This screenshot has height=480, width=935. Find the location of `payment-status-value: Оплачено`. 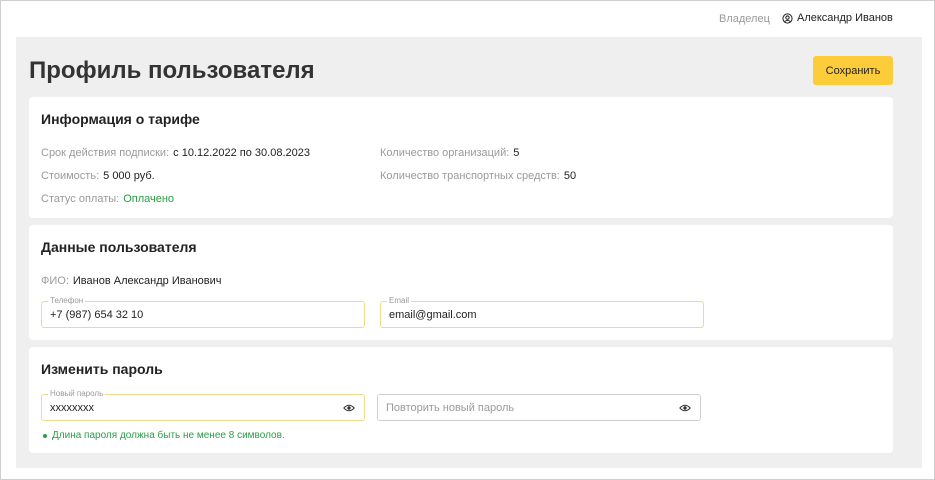

payment-status-value: Оплачено is located at coordinates (149, 199).